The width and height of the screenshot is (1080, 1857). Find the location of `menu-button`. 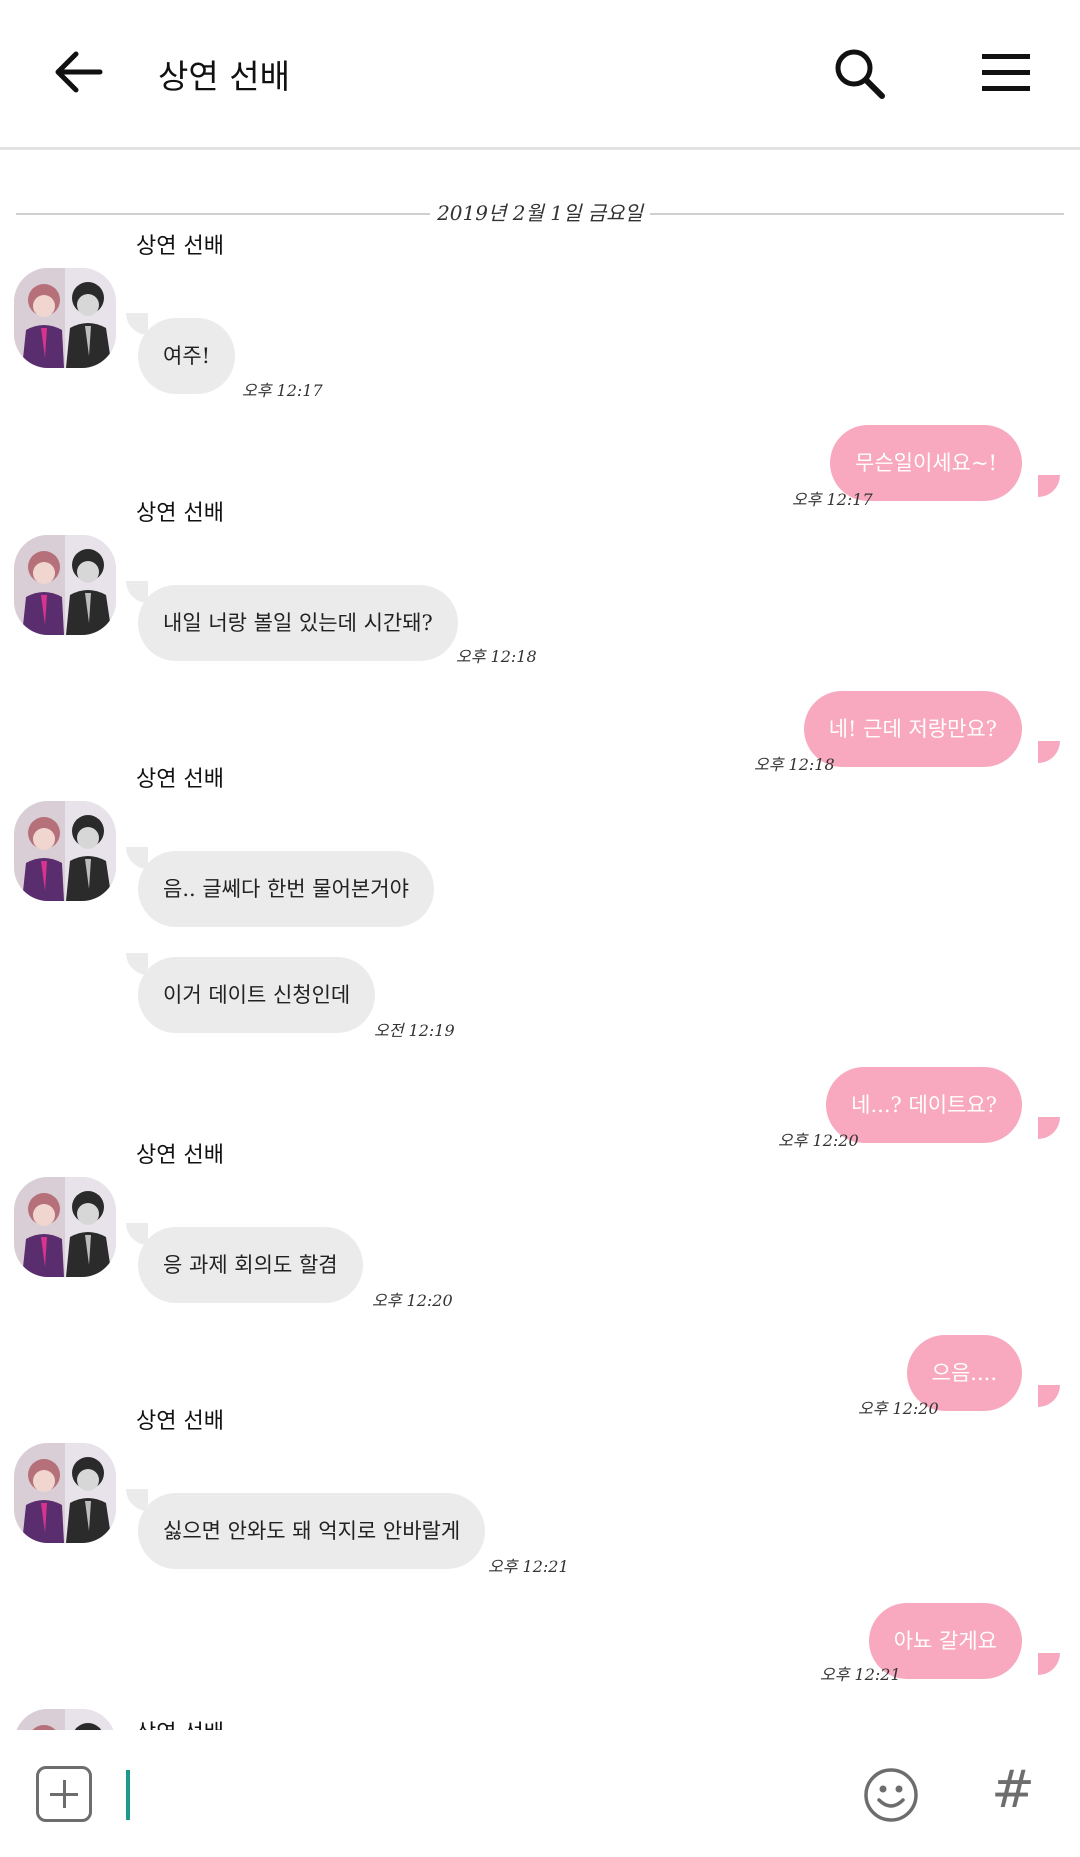

menu-button is located at coordinates (1006, 72).